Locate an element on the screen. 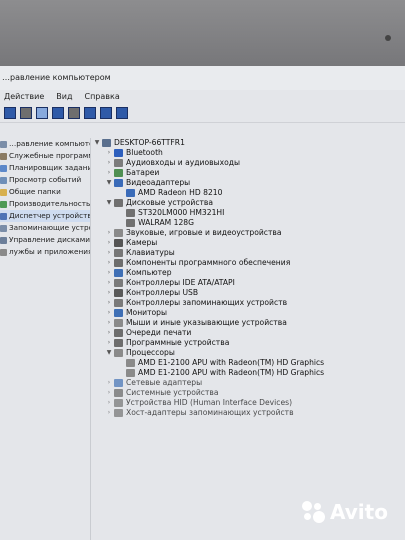 The width and height of the screenshot is (405, 540). up-folder-icon is located at coordinates (26, 113).